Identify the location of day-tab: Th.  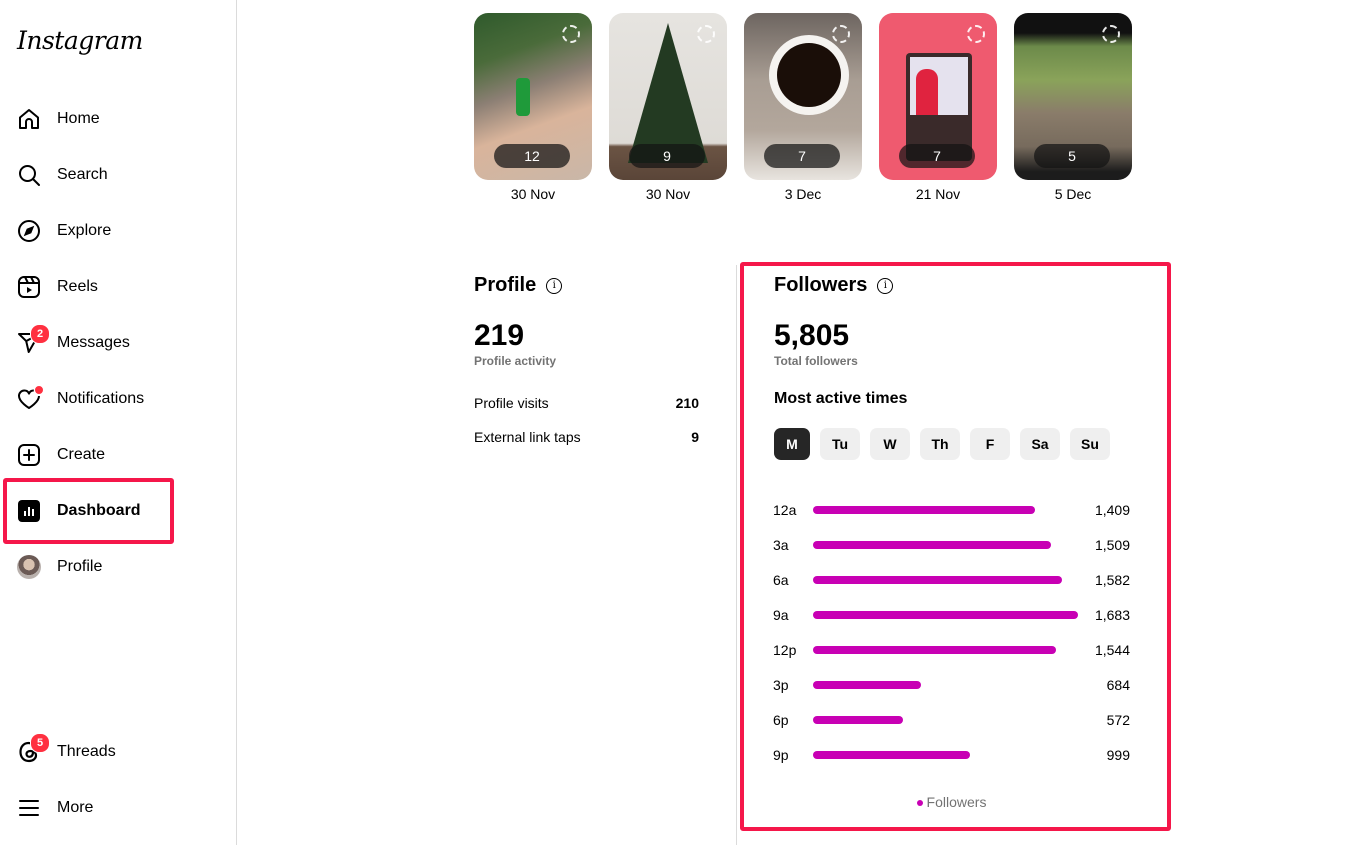
(940, 444).